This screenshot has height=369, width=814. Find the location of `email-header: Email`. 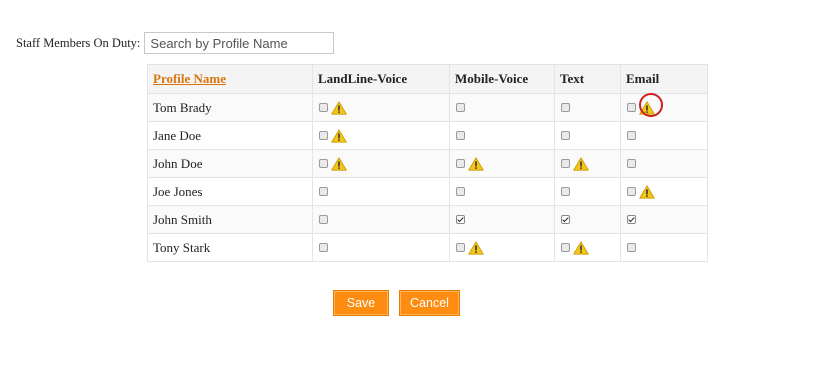

email-header: Email is located at coordinates (664, 79).